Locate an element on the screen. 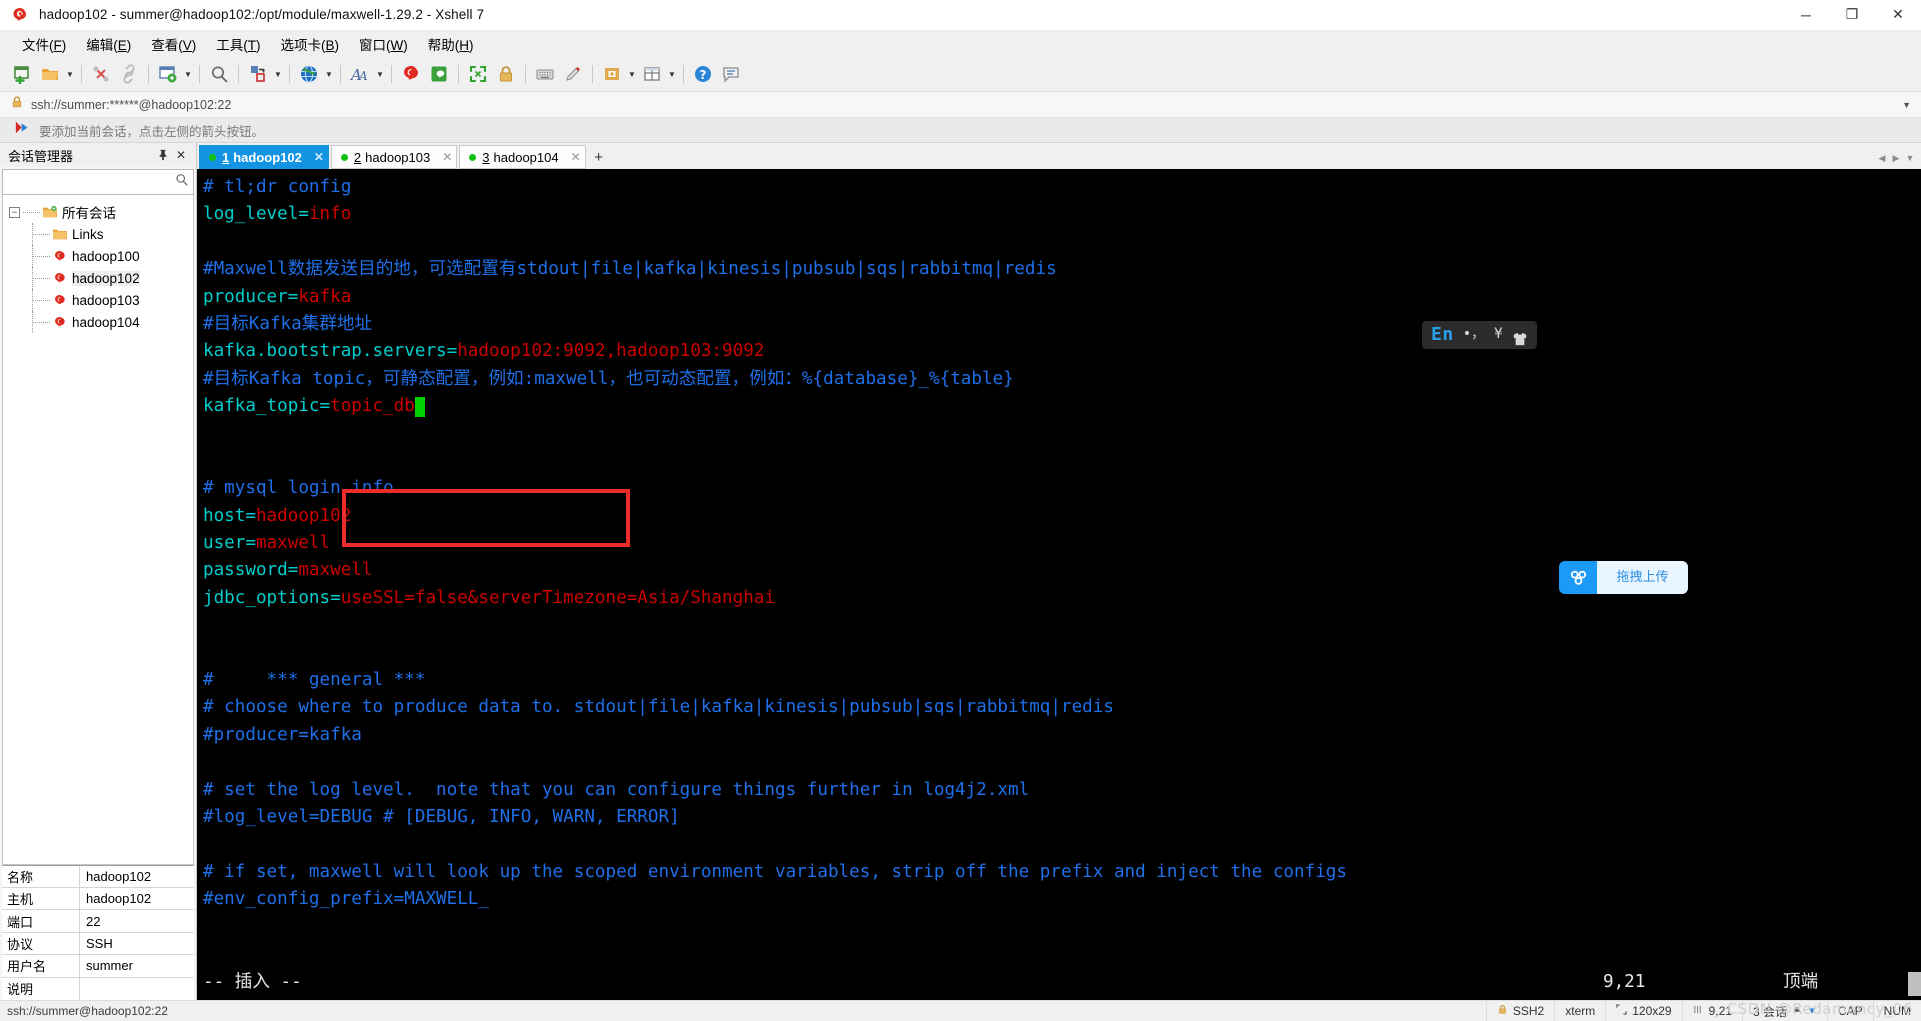  xshell-icon is located at coordinates (411, 74).